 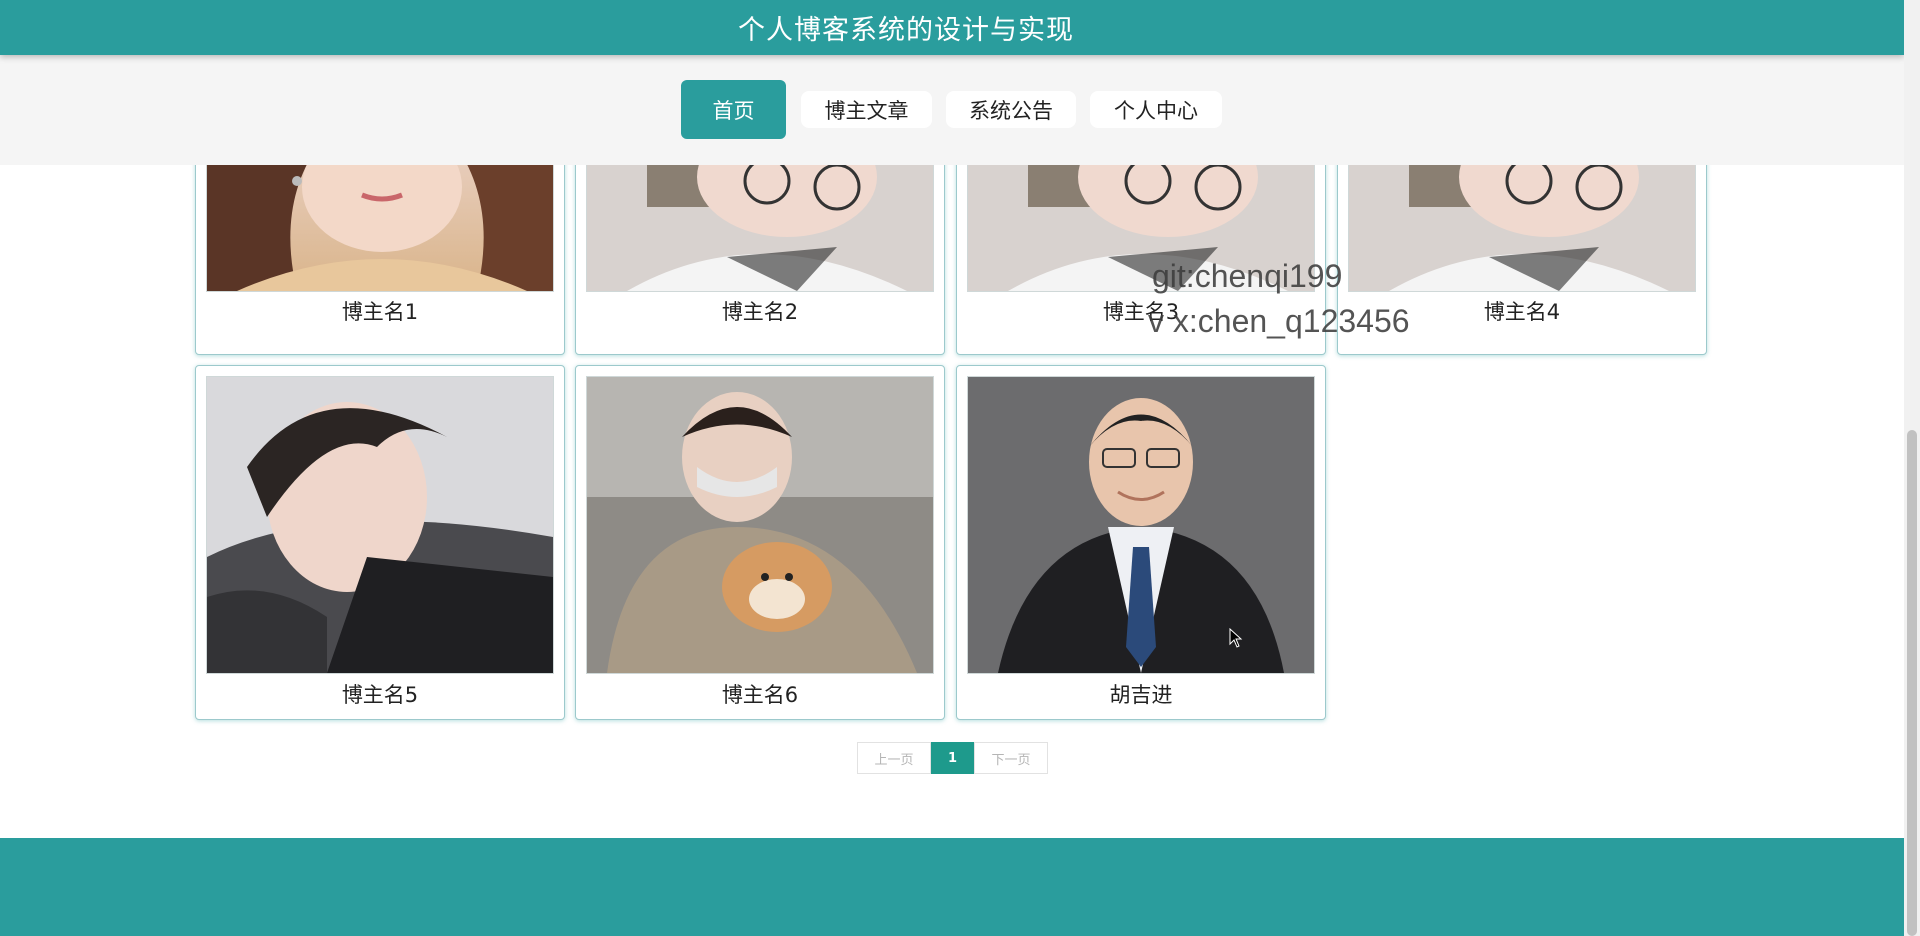 I want to click on next-page-button: 下一页, so click(x=1011, y=758).